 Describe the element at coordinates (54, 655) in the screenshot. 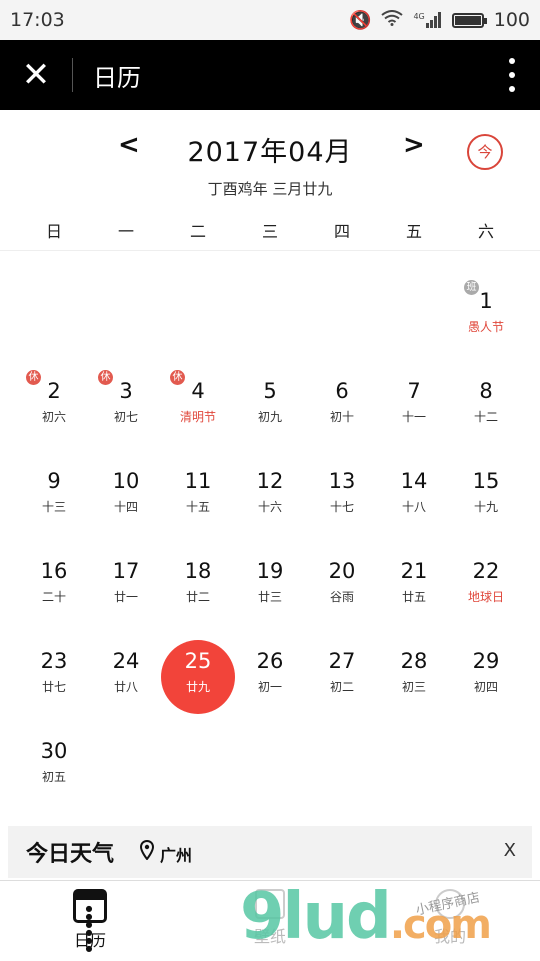

I see `day-cell: 23 廿七` at that location.